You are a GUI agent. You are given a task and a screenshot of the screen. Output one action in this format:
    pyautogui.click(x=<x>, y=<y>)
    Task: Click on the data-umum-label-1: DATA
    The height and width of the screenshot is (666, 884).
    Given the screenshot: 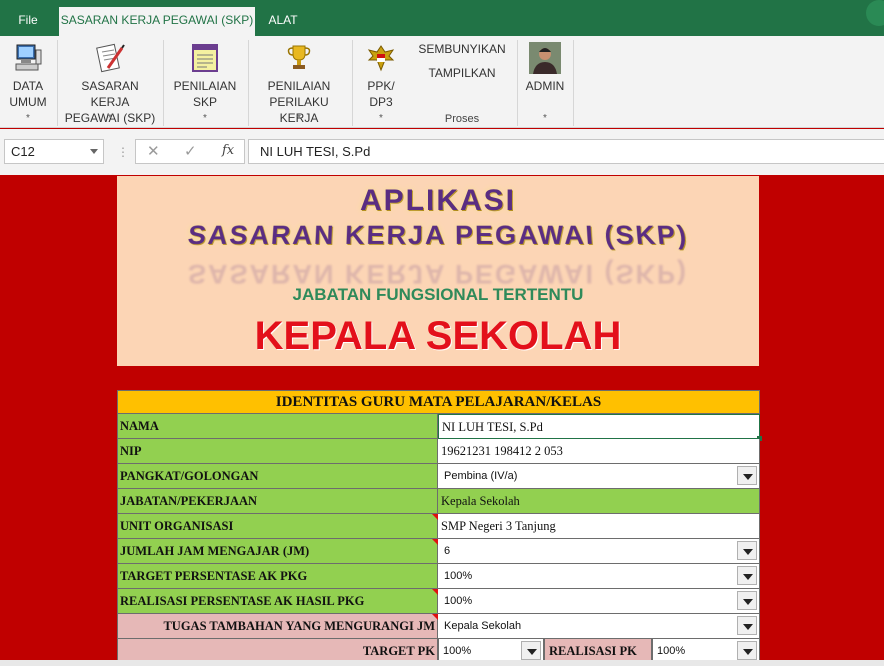 What is the action you would take?
    pyautogui.click(x=28, y=86)
    